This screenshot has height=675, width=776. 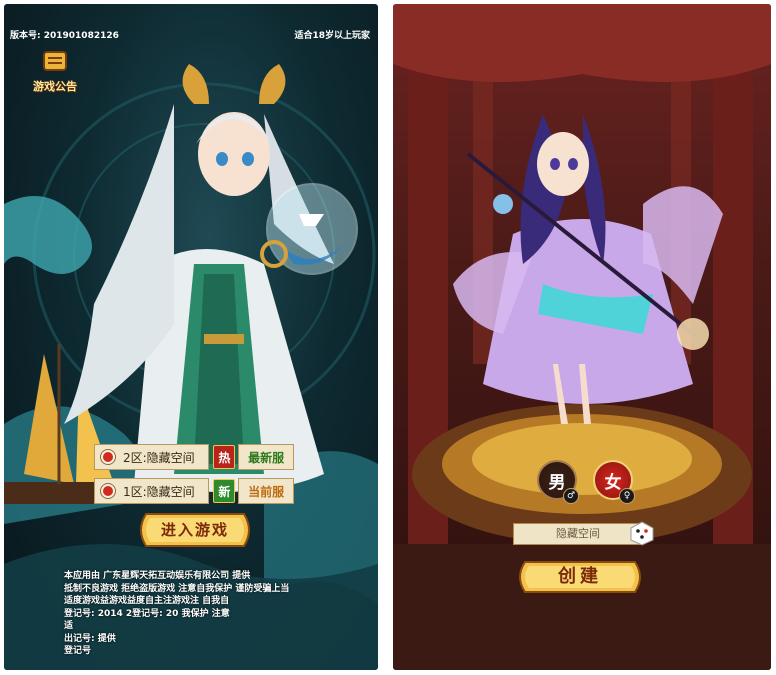 What do you see at coordinates (55, 86) in the screenshot?
I see `game-notice-label: 游戏公告` at bounding box center [55, 86].